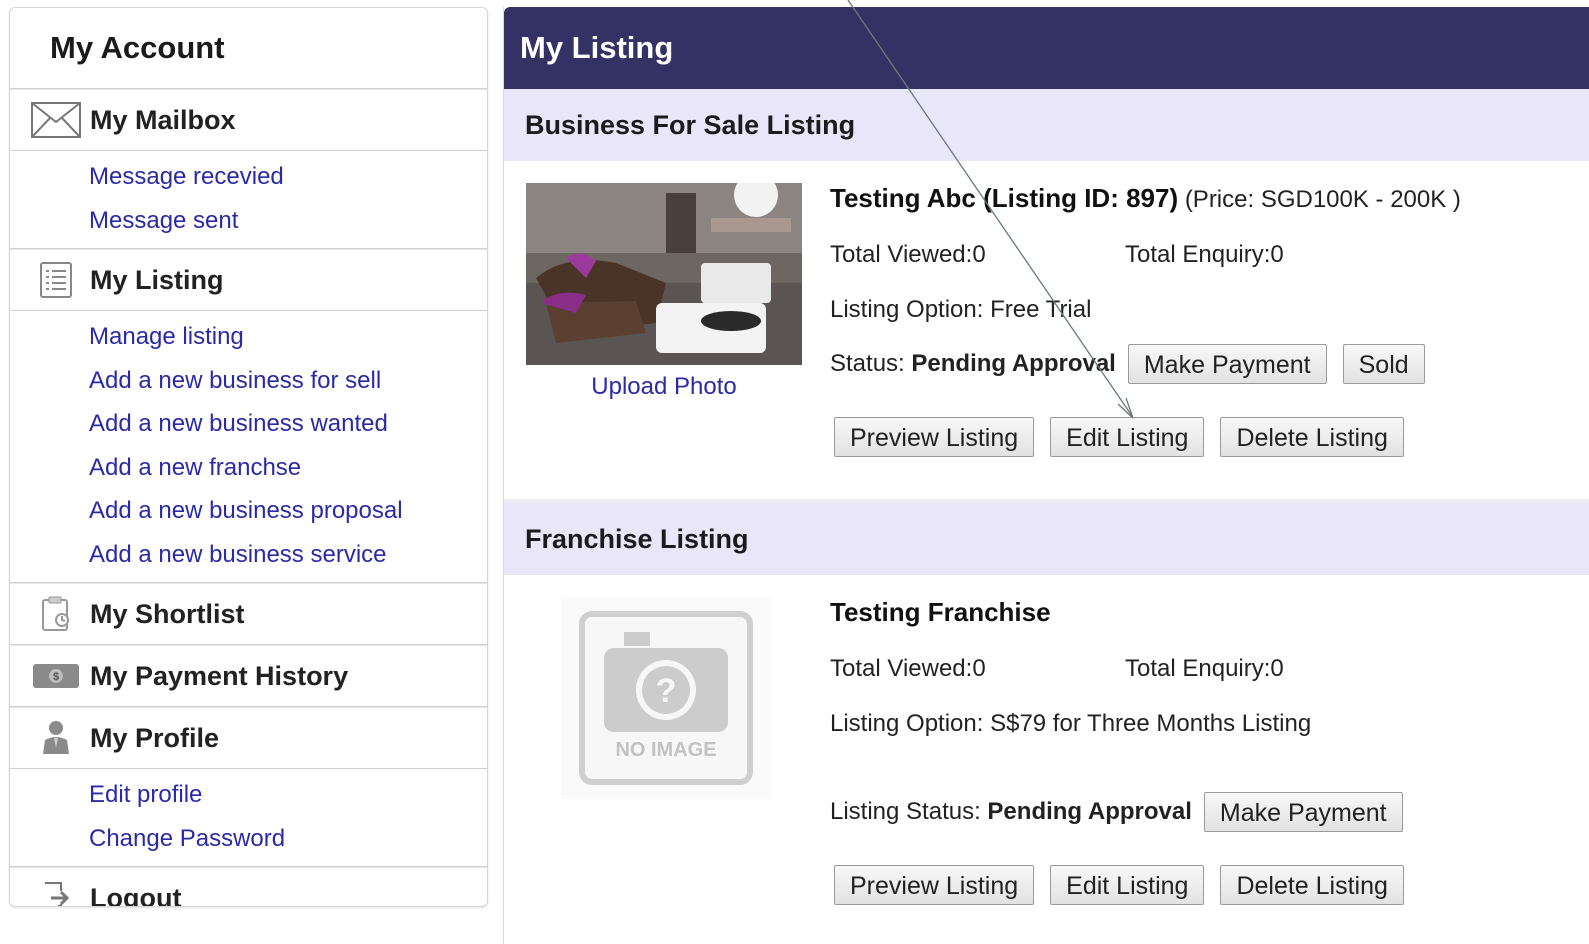 This screenshot has width=1589, height=944. Describe the element at coordinates (867, 363) in the screenshot. I see `status-label: Status:` at that location.